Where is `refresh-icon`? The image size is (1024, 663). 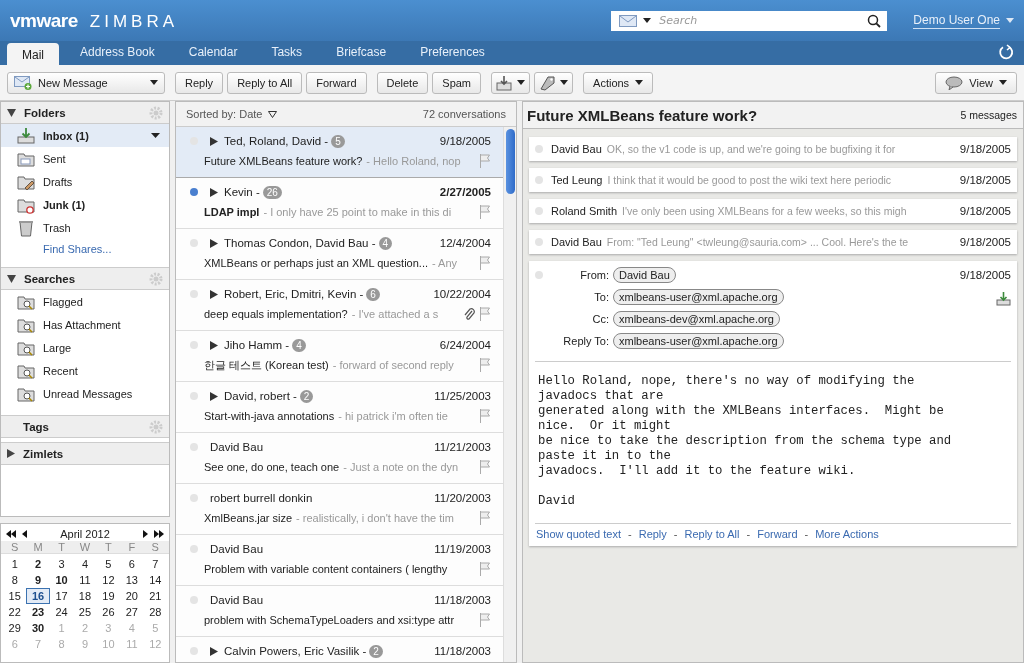 refresh-icon is located at coordinates (1006, 52).